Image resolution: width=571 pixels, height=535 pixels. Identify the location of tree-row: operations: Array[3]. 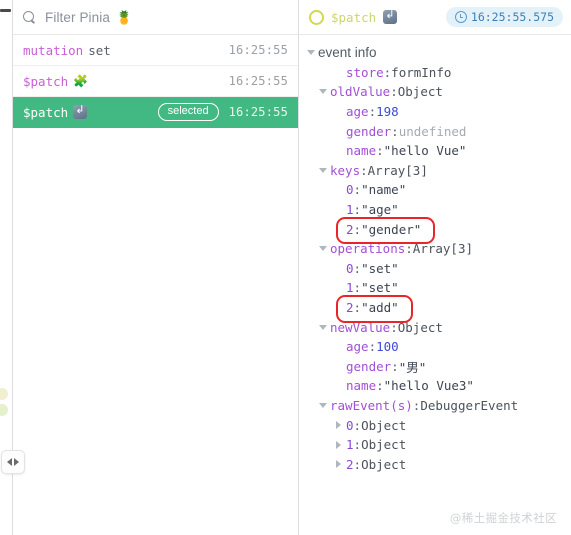
(435, 249).